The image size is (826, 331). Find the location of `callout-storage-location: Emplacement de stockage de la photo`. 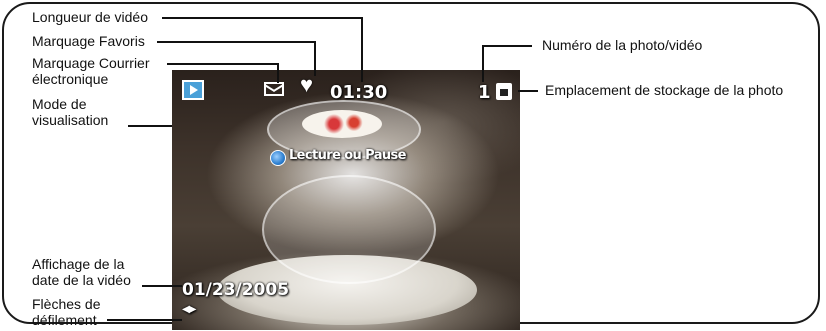

callout-storage-location: Emplacement de stockage de la photo is located at coordinates (664, 90).